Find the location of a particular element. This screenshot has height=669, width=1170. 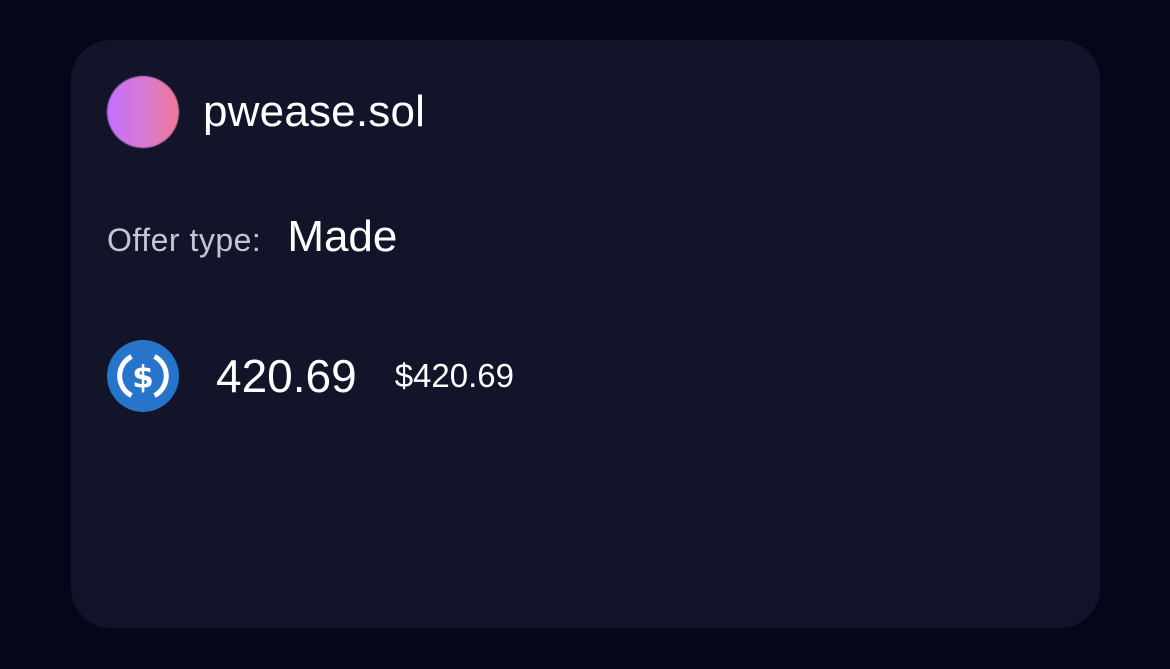

usdc-icon: $ is located at coordinates (143, 376).